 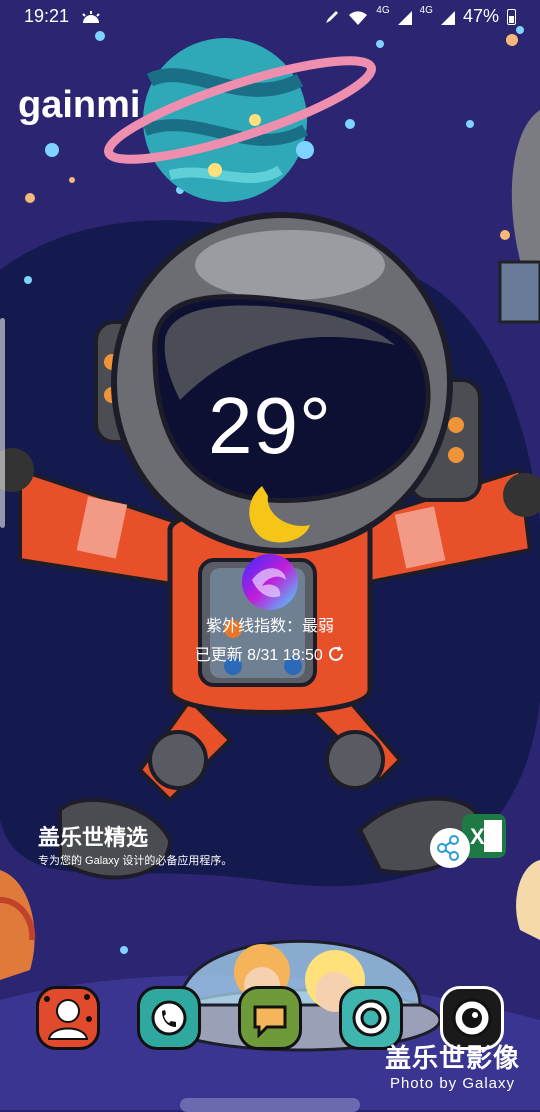 I want to click on messages-app, so click(x=270, y=1018).